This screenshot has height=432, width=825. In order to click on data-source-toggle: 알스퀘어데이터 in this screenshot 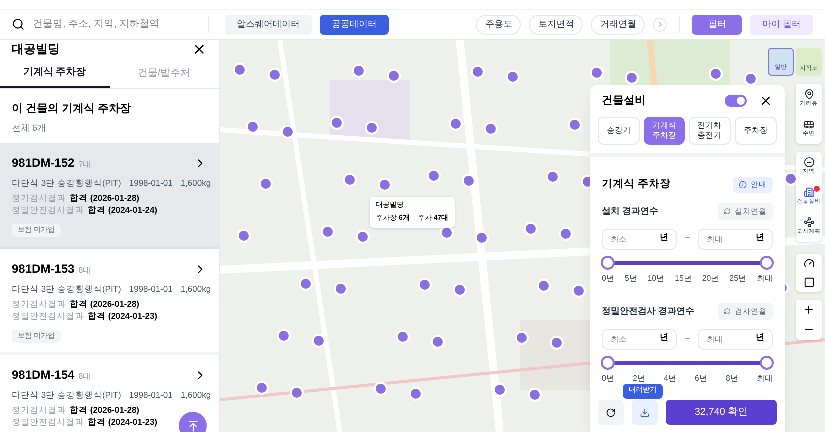, I will do `click(268, 24)`.